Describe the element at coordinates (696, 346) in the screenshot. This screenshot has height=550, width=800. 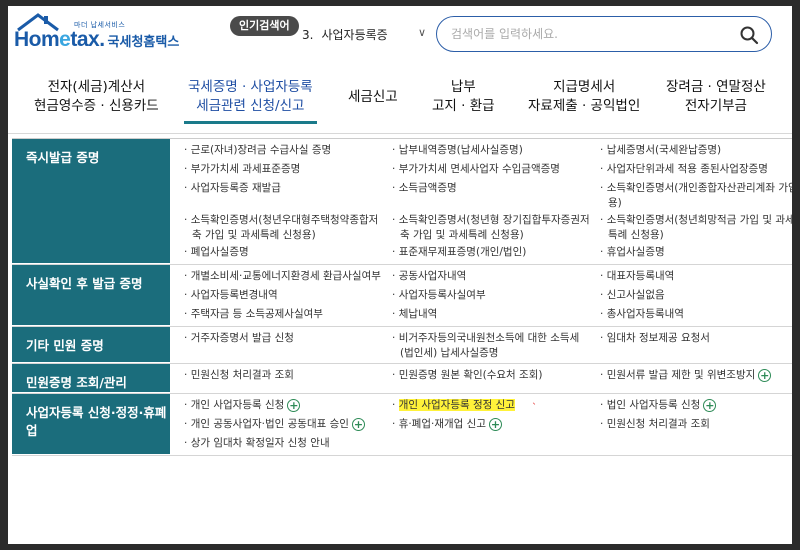
I see `menu-link: 임대차 정보제공 요청서` at that location.